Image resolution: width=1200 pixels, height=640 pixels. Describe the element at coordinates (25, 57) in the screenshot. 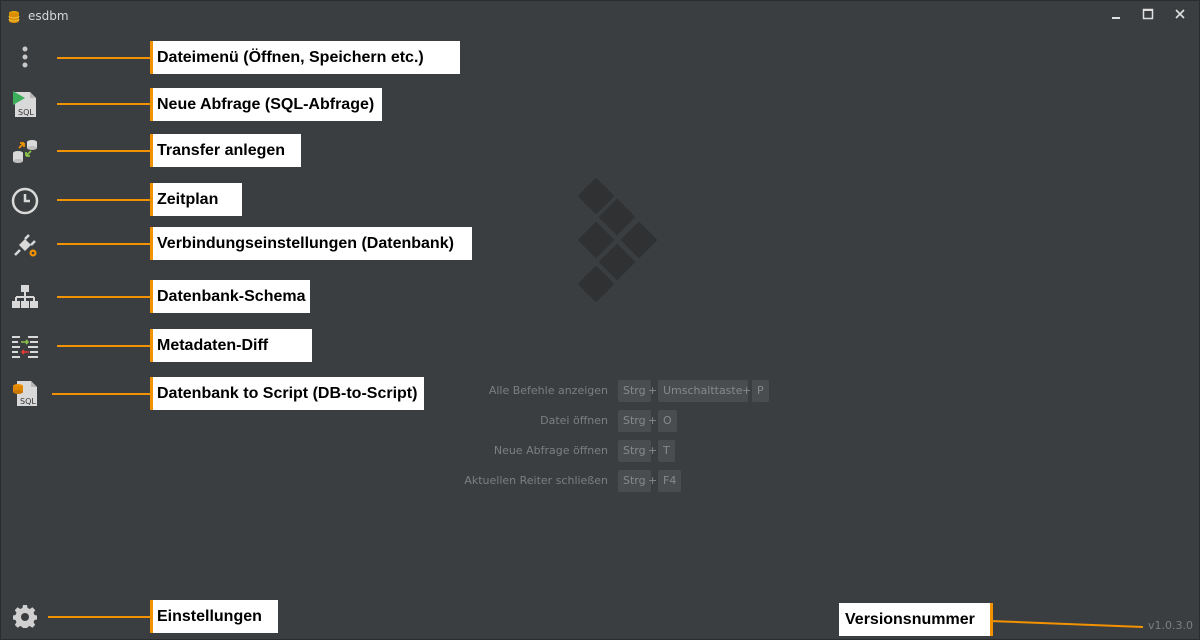

I see `more-vertical-icon` at that location.